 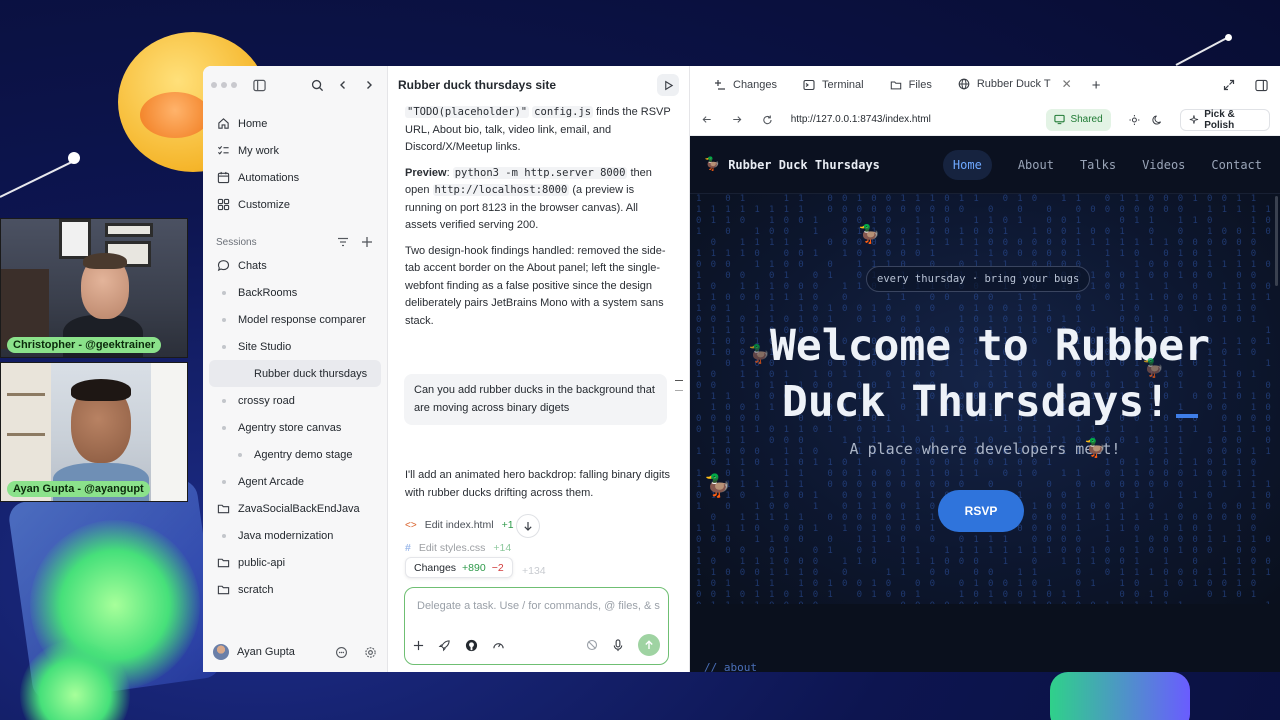 What do you see at coordinates (860, 119) in the screenshot?
I see `url-text: http://127.0.0.1:8743/index.html` at bounding box center [860, 119].